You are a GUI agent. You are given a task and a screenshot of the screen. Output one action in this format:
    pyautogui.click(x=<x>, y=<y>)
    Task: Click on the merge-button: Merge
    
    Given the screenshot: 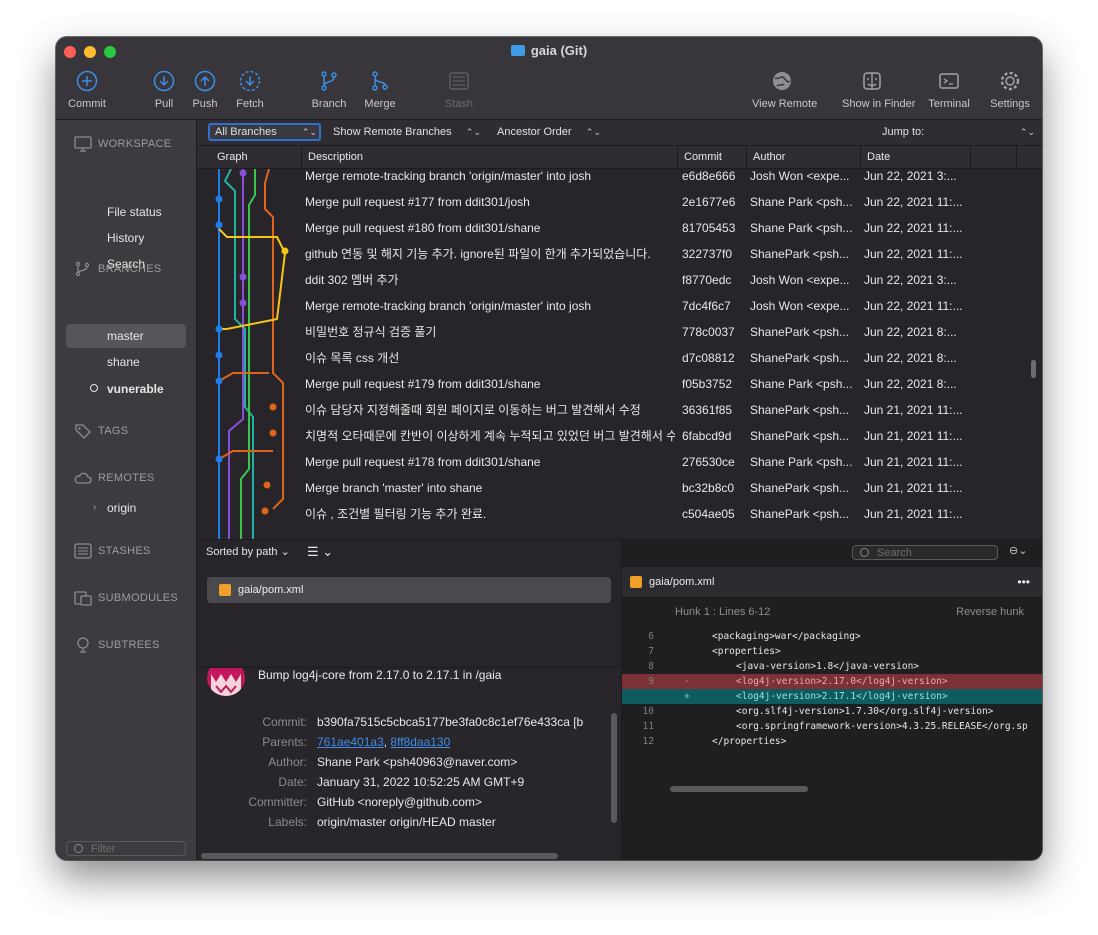 What is the action you would take?
    pyautogui.click(x=380, y=90)
    